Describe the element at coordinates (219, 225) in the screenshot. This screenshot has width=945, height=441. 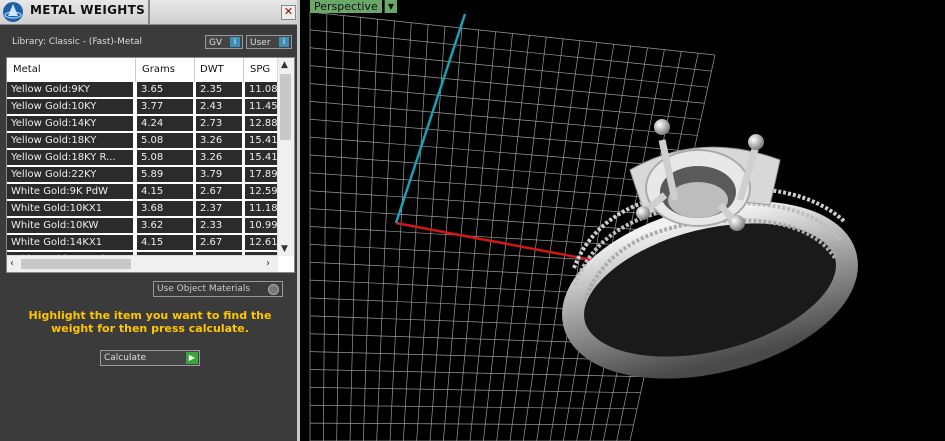
I see `table-cell: 2.33` at that location.